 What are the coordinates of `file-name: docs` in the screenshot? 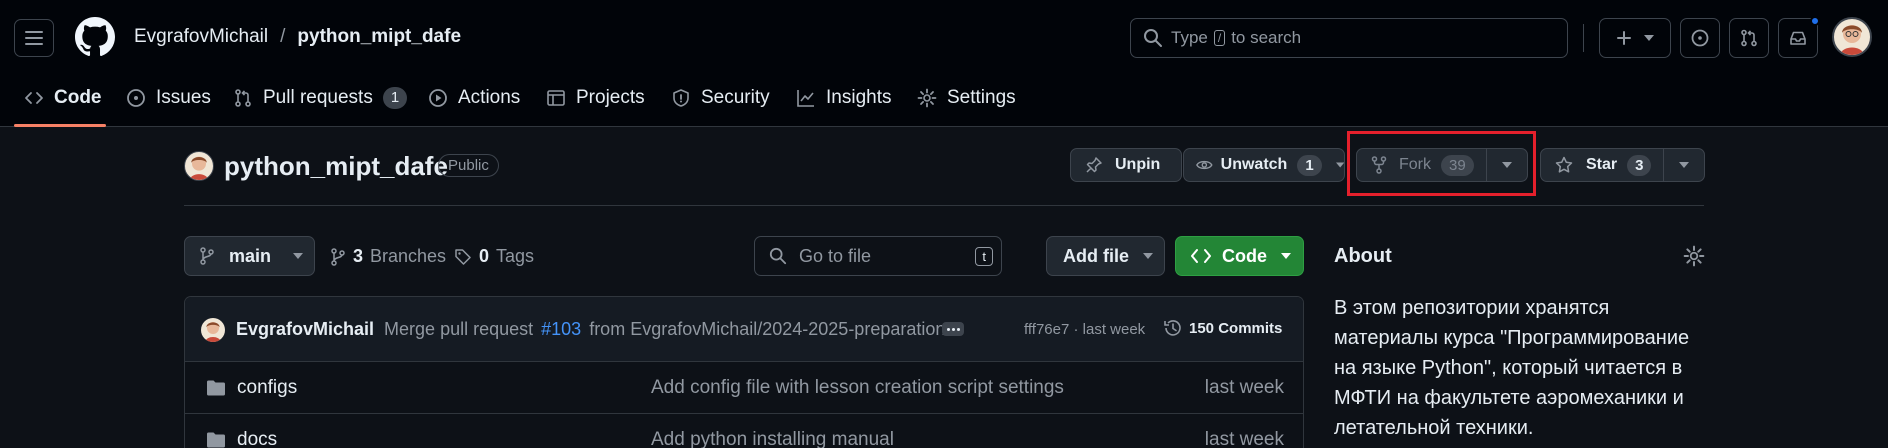 It's located at (257, 438).